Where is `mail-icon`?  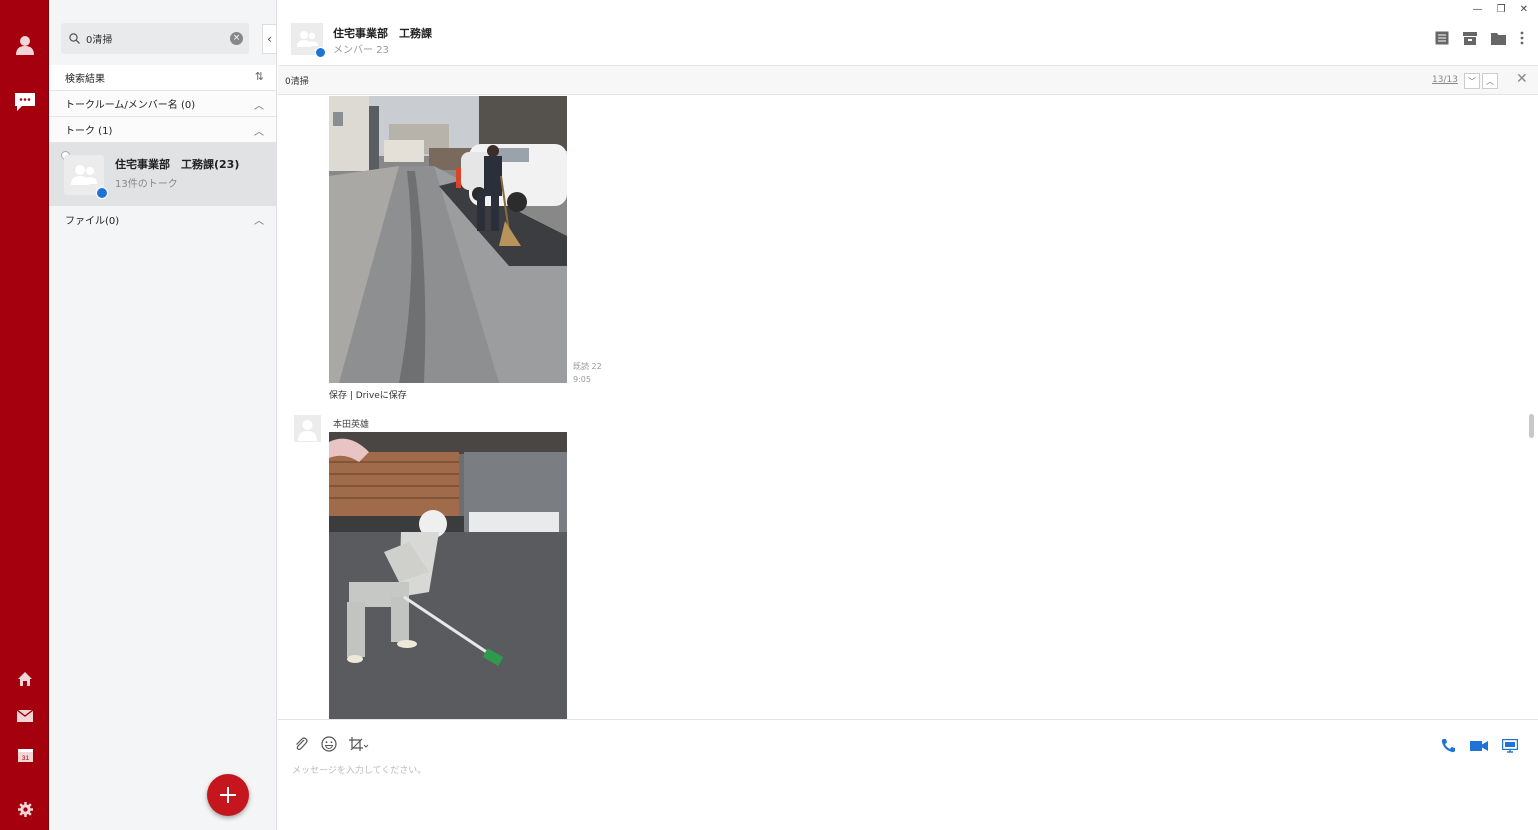 mail-icon is located at coordinates (25, 716).